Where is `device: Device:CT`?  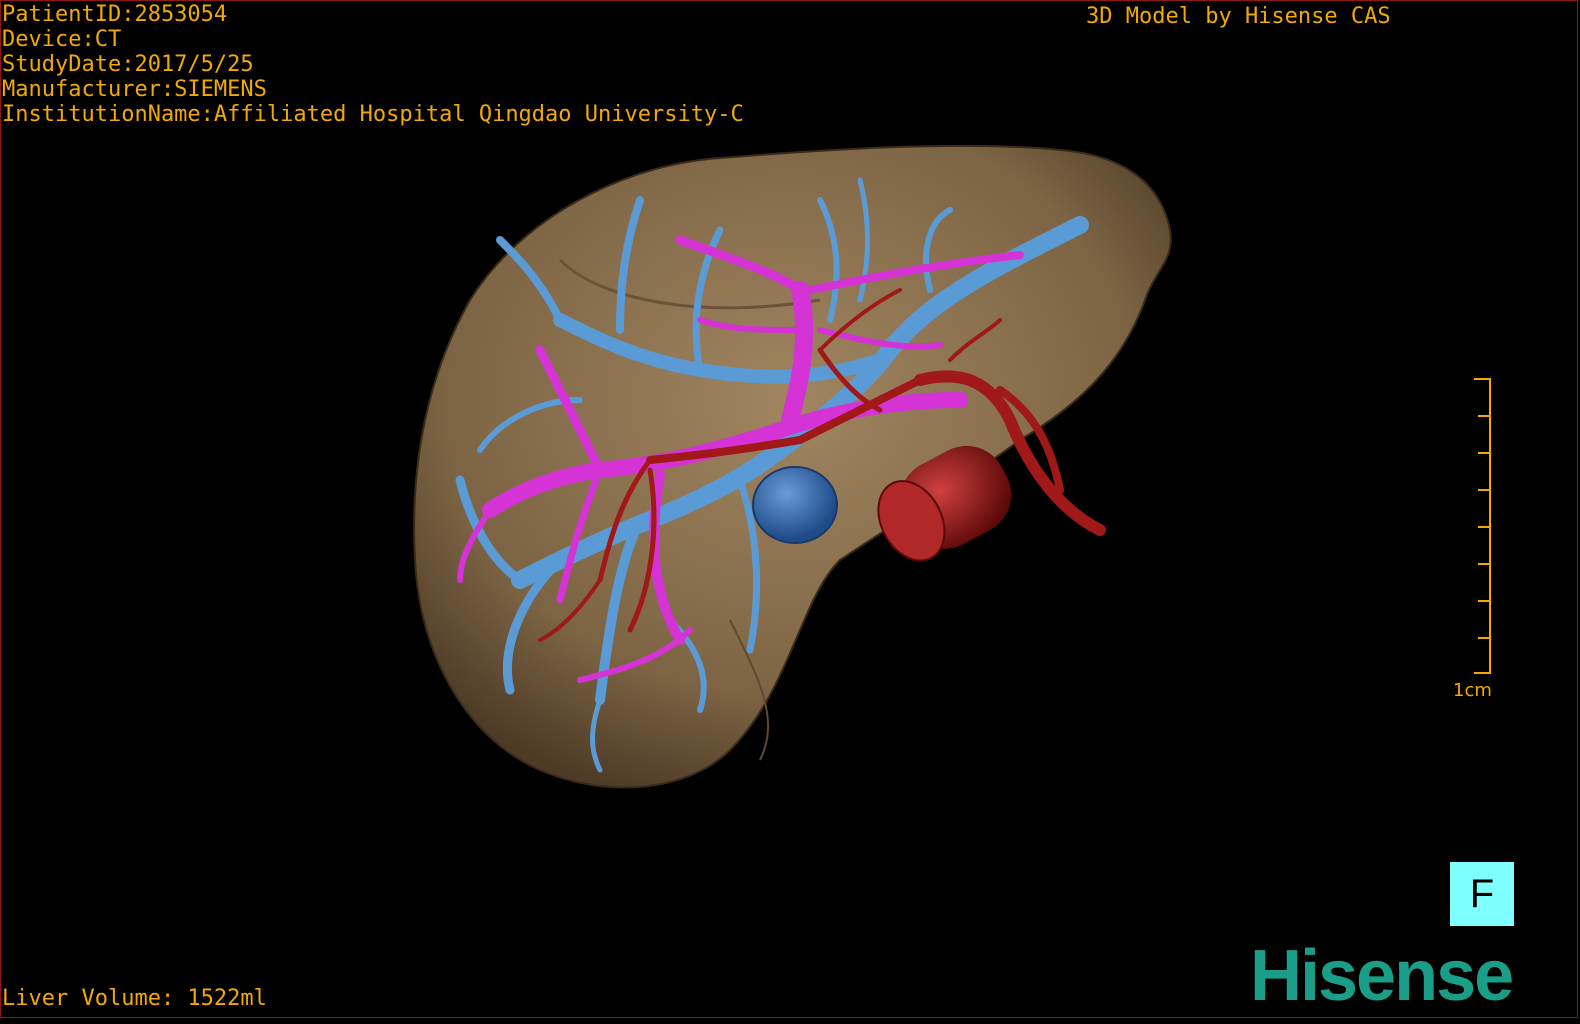 device: Device:CT is located at coordinates (62, 39).